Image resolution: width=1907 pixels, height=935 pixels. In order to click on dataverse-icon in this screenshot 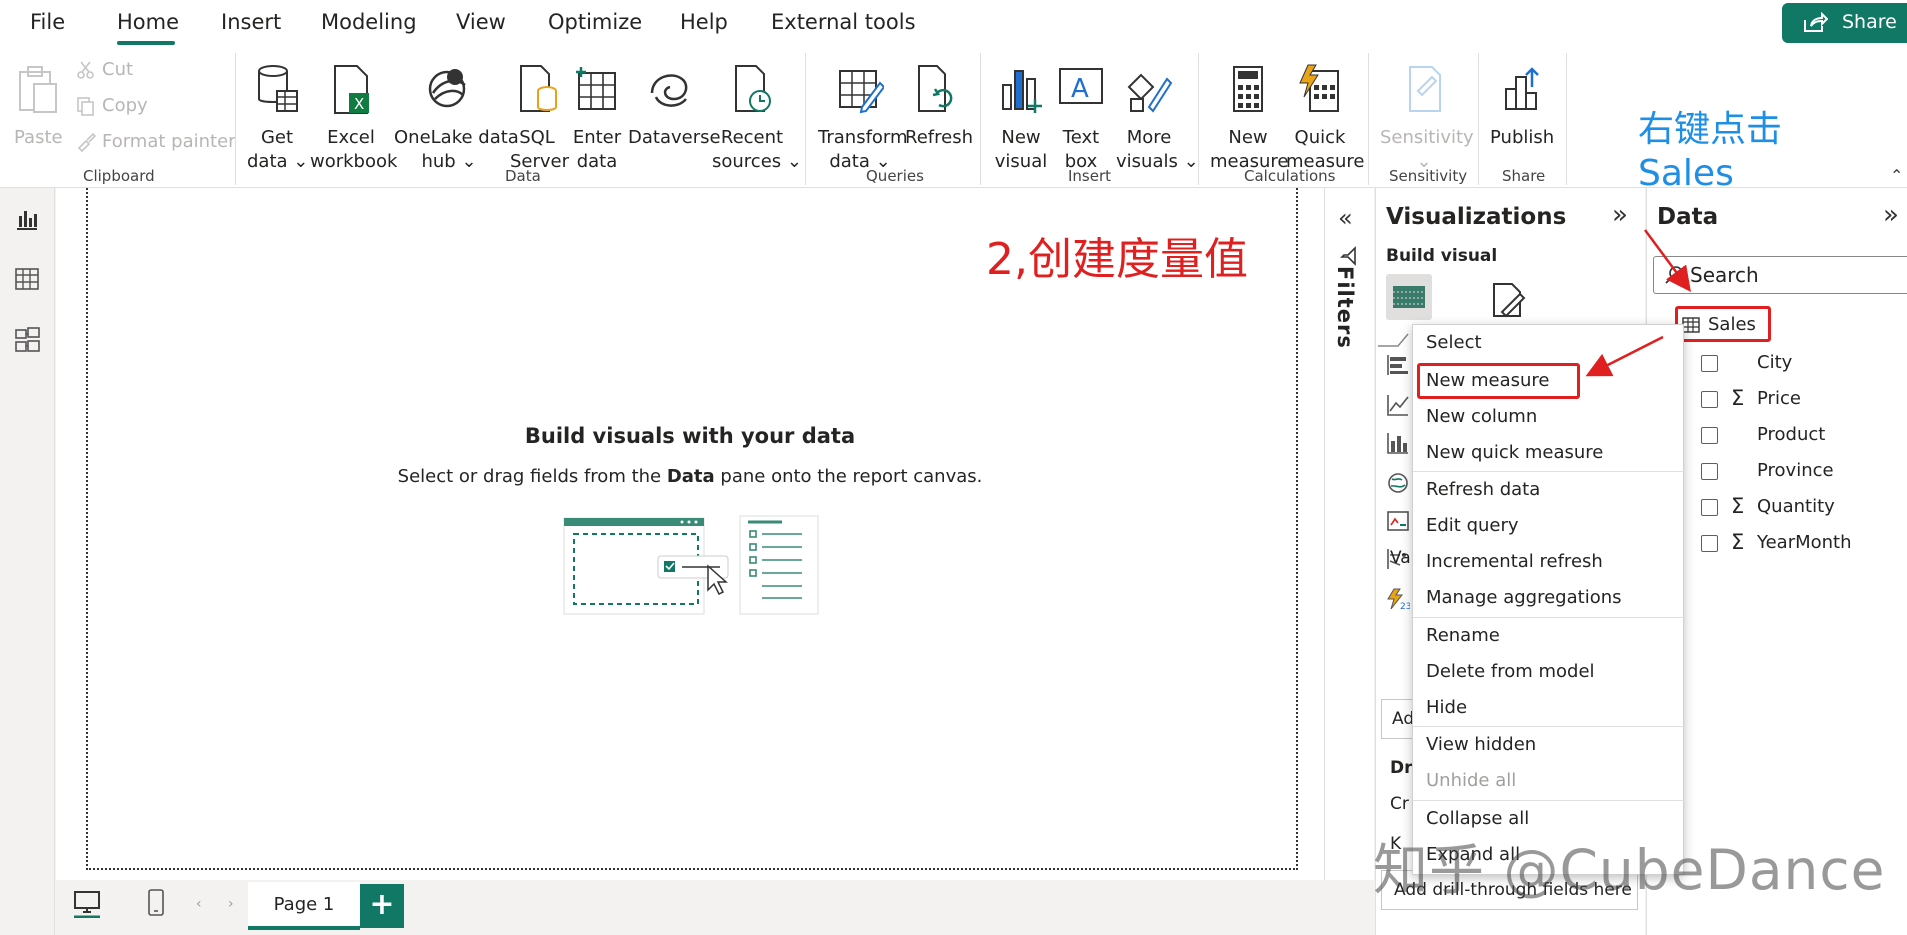, I will do `click(669, 90)`.